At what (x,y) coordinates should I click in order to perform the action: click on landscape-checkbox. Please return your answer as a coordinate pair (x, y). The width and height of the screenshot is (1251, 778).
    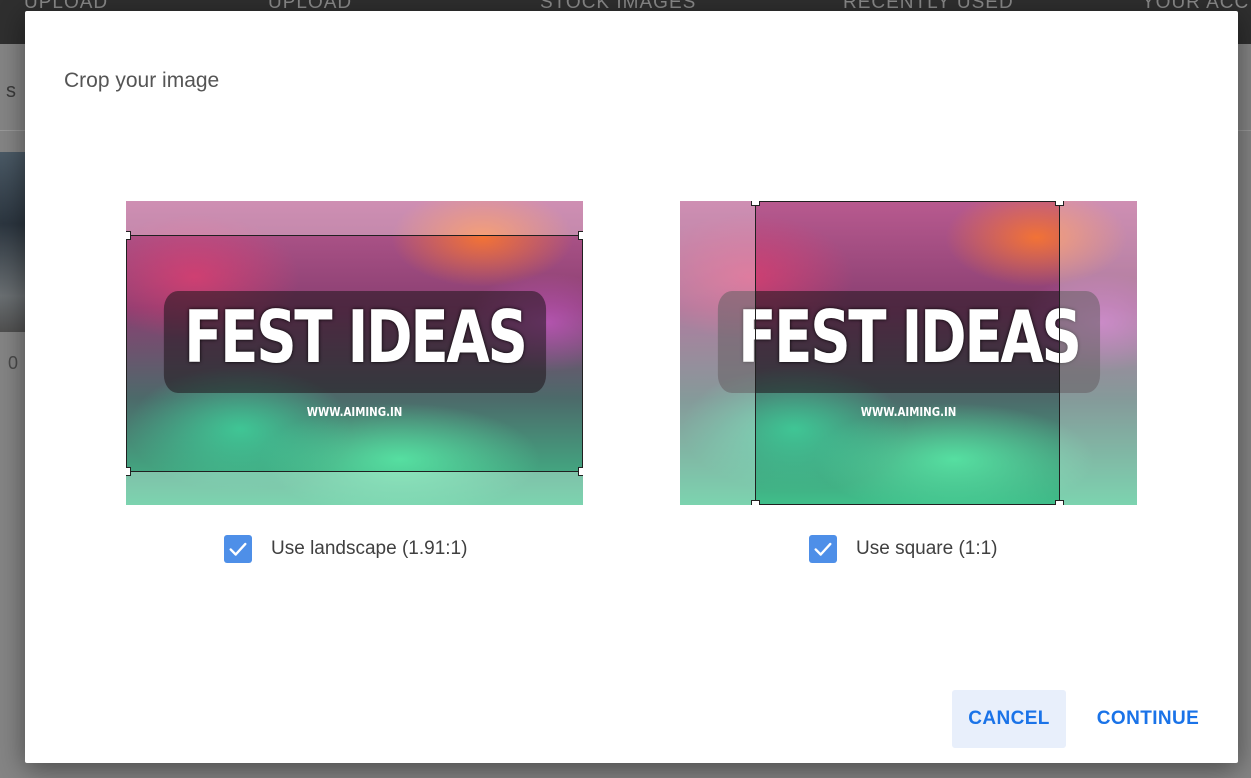
    Looking at the image, I should click on (238, 549).